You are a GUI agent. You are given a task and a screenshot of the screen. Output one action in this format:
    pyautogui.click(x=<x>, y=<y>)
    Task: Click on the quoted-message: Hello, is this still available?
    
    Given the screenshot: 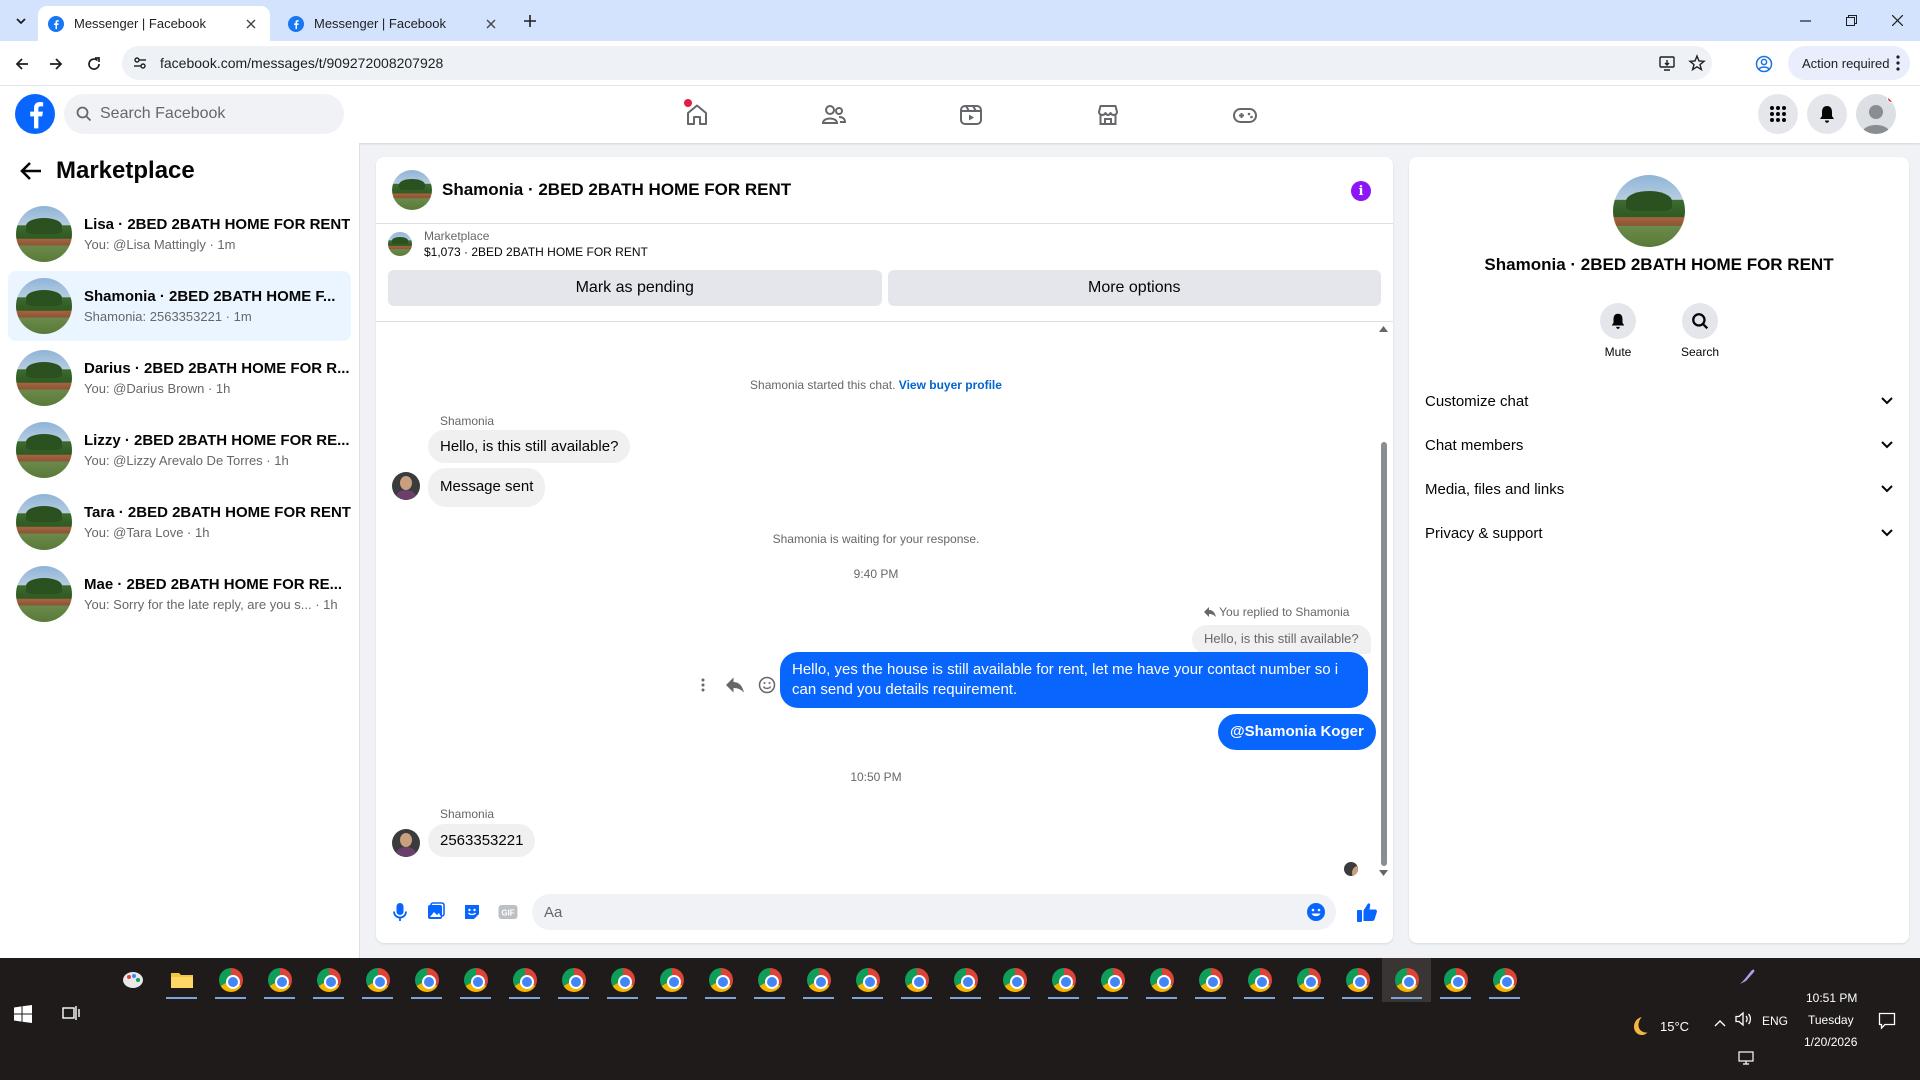 What is the action you would take?
    pyautogui.click(x=1281, y=639)
    